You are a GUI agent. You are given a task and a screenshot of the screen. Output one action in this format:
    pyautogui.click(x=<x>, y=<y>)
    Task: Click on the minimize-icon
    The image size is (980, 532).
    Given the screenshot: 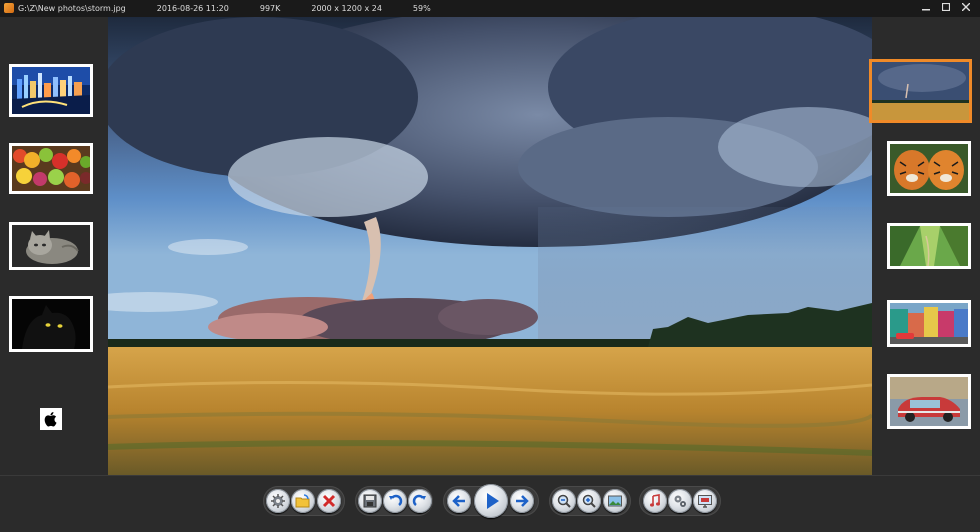 What is the action you would take?
    pyautogui.click(x=926, y=10)
    